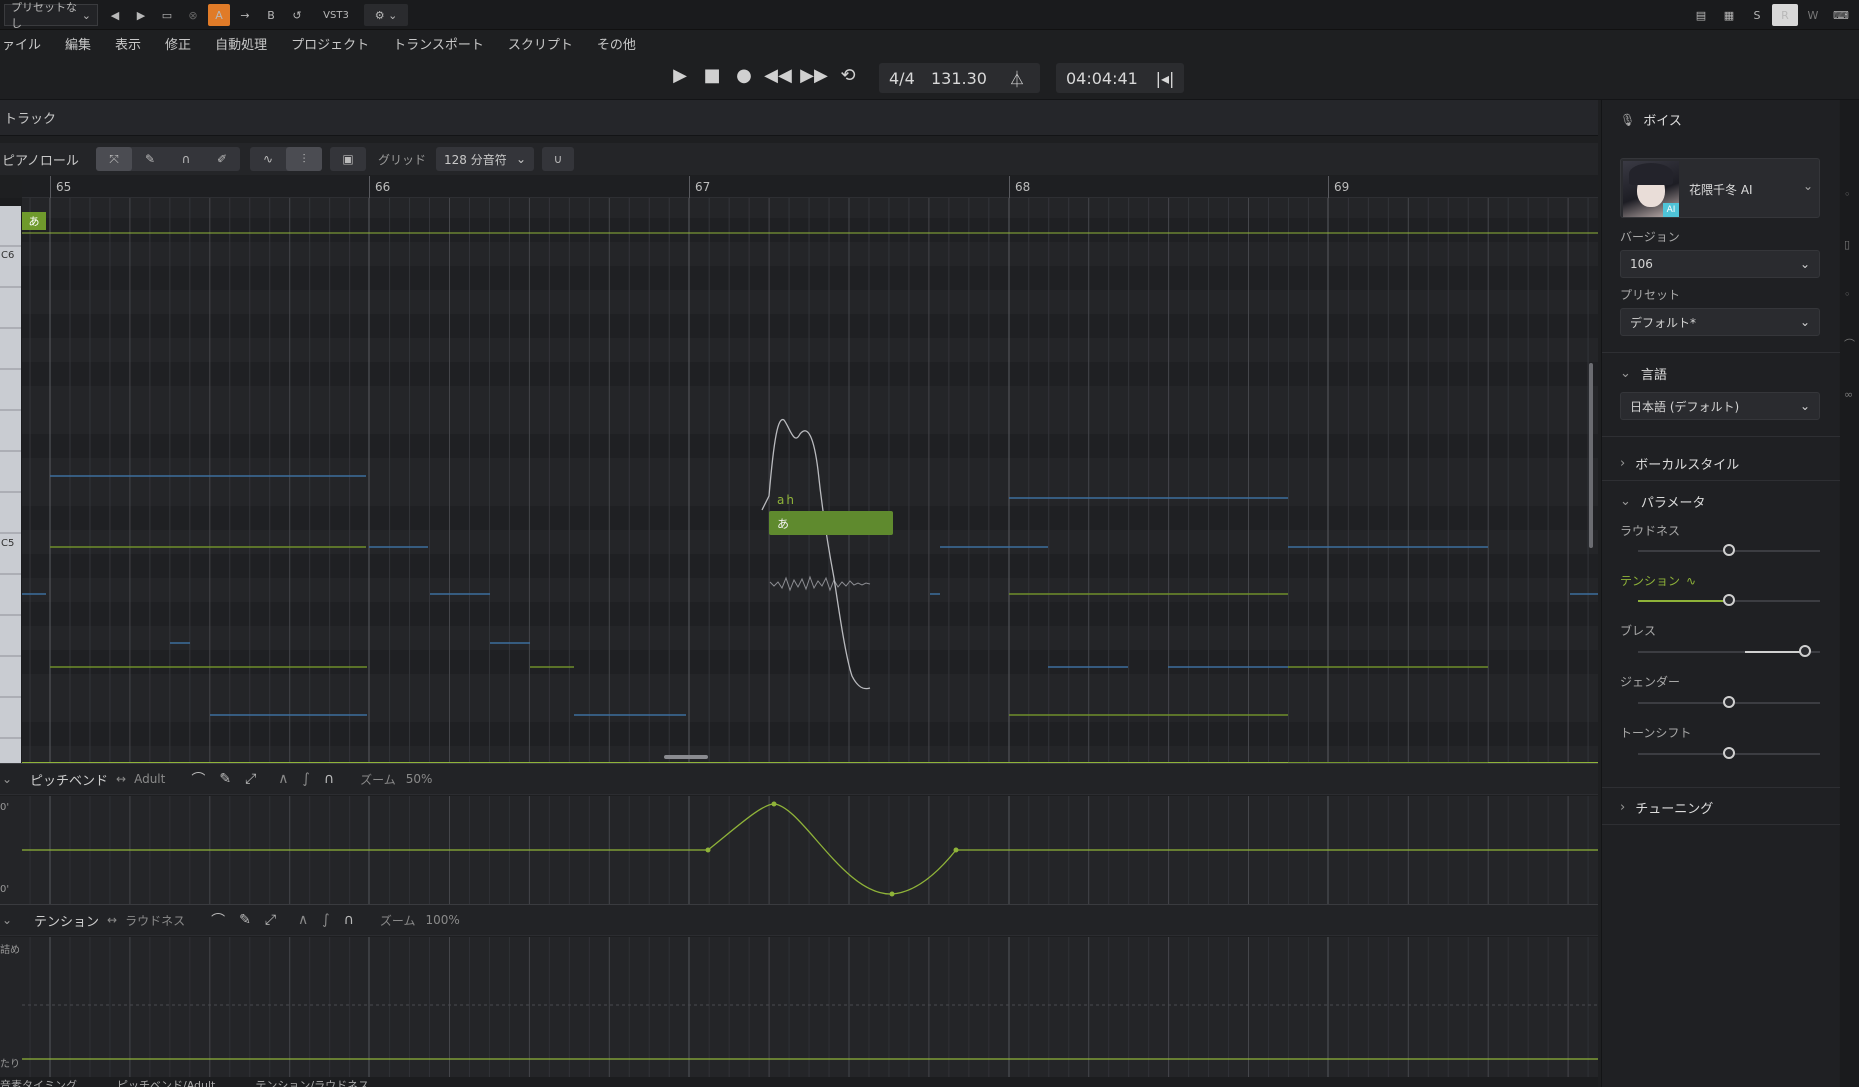 The image size is (1859, 1087). I want to click on save-icon: ▭, so click(167, 15).